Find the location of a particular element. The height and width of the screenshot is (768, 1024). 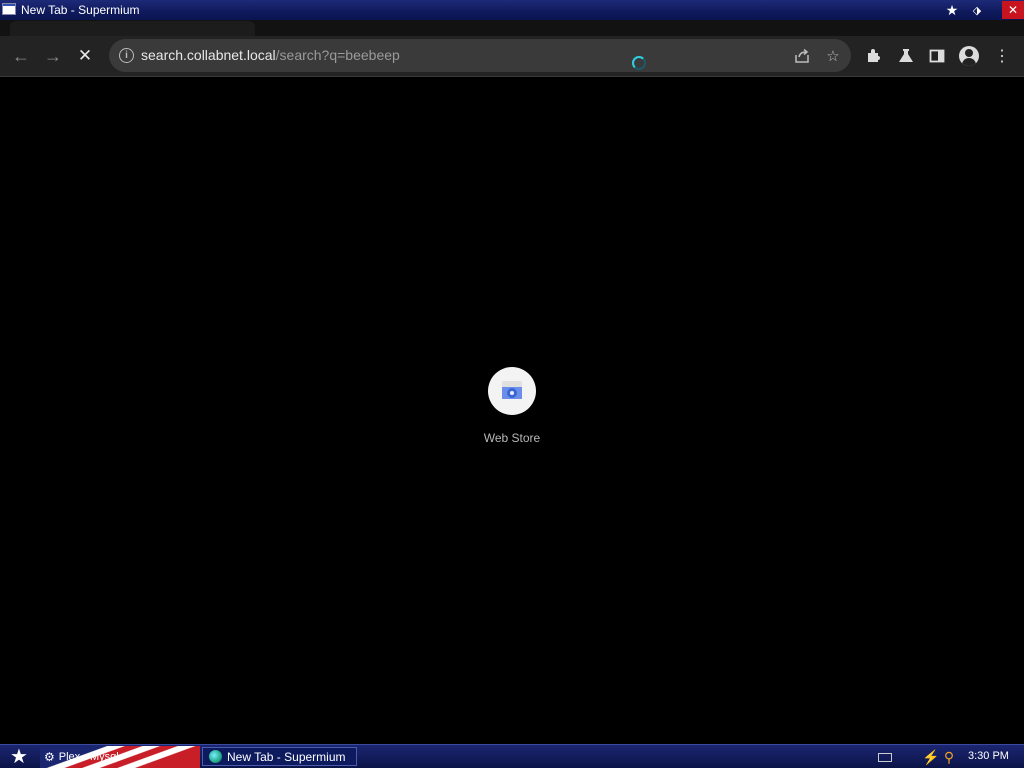

stop-button: ✕ is located at coordinates (85, 56).